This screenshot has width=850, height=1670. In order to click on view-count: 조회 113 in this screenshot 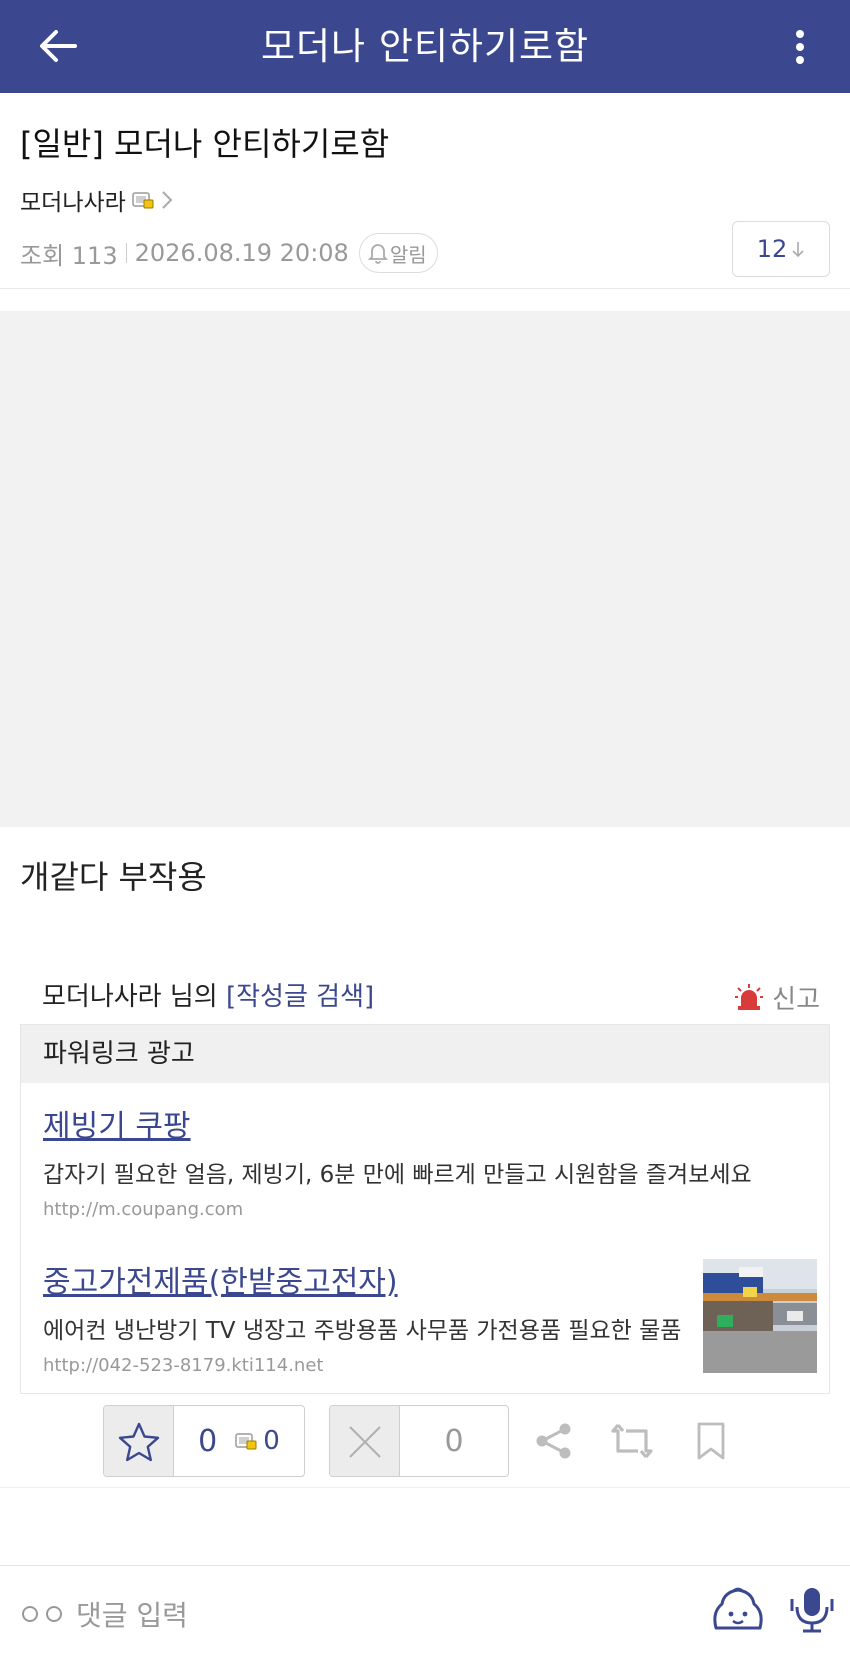, I will do `click(69, 255)`.